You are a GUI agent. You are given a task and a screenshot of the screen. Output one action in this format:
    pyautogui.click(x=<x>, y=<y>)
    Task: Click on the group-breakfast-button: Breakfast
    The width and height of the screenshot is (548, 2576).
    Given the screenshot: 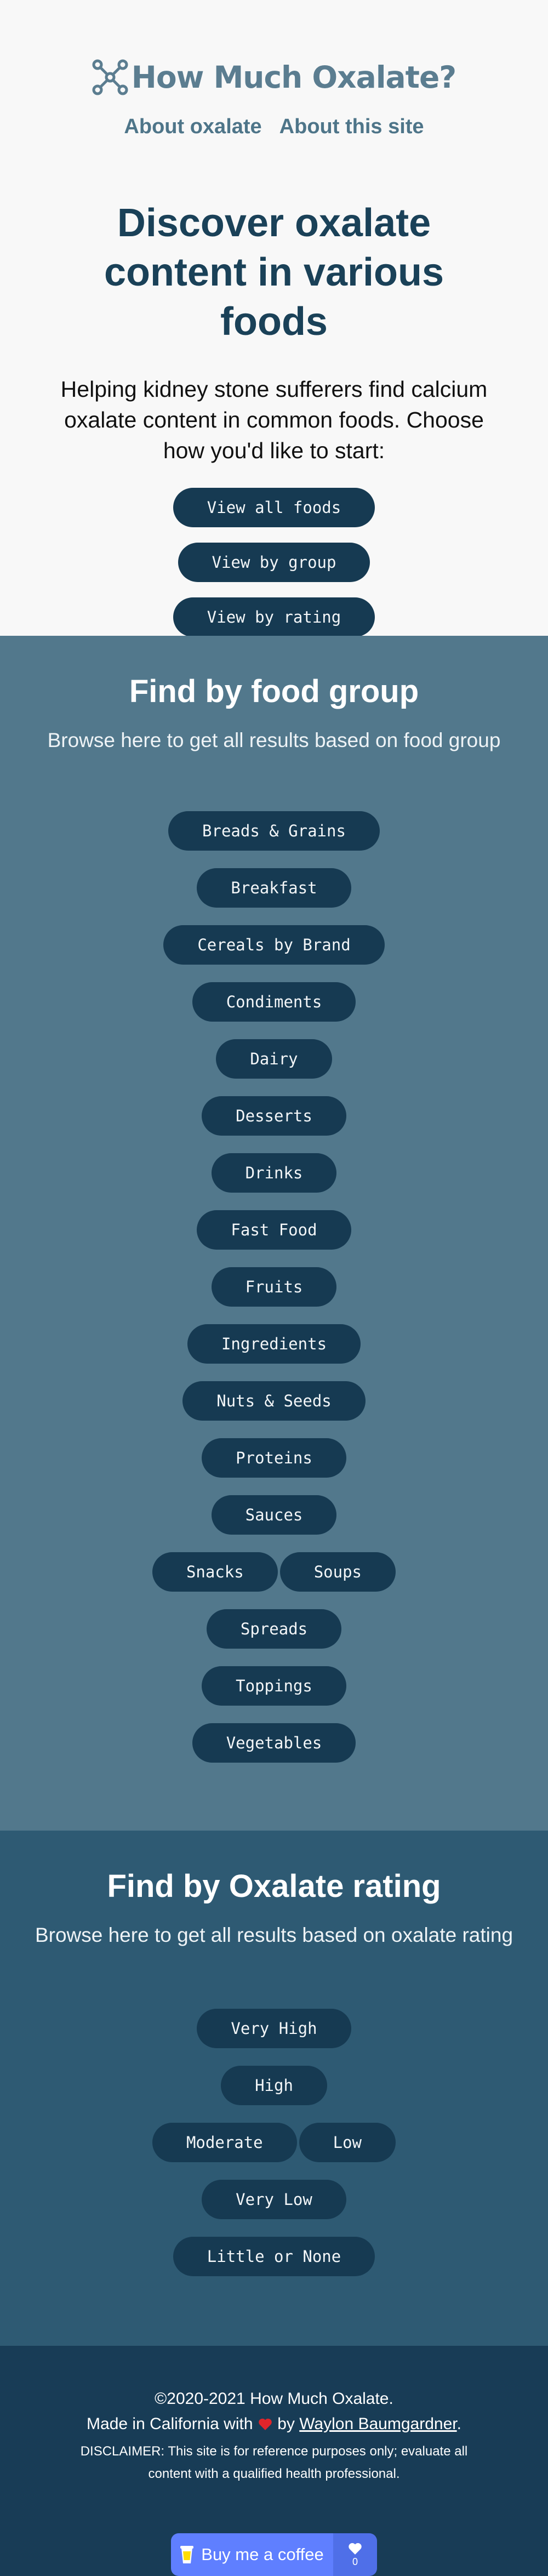 What is the action you would take?
    pyautogui.click(x=274, y=888)
    